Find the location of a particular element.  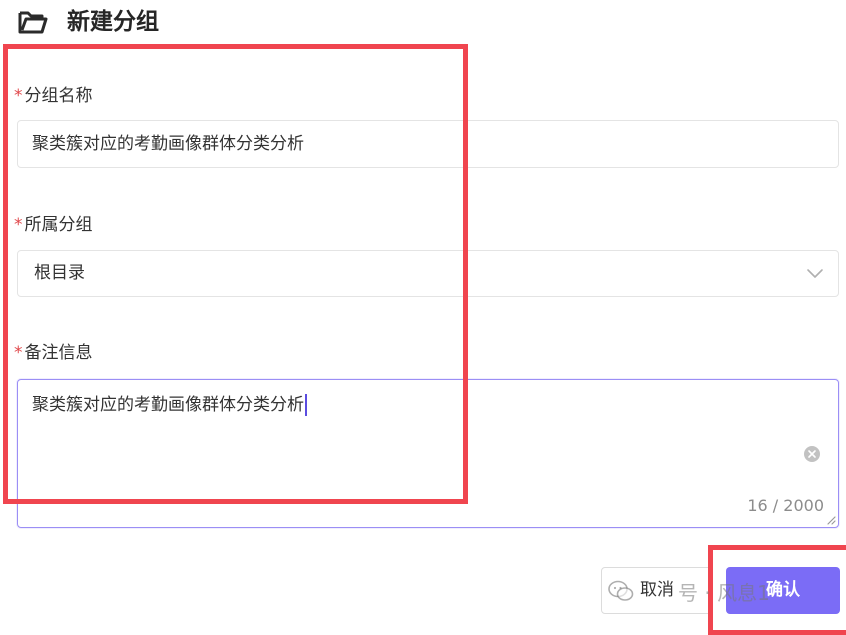

clear-icon is located at coordinates (812, 454).